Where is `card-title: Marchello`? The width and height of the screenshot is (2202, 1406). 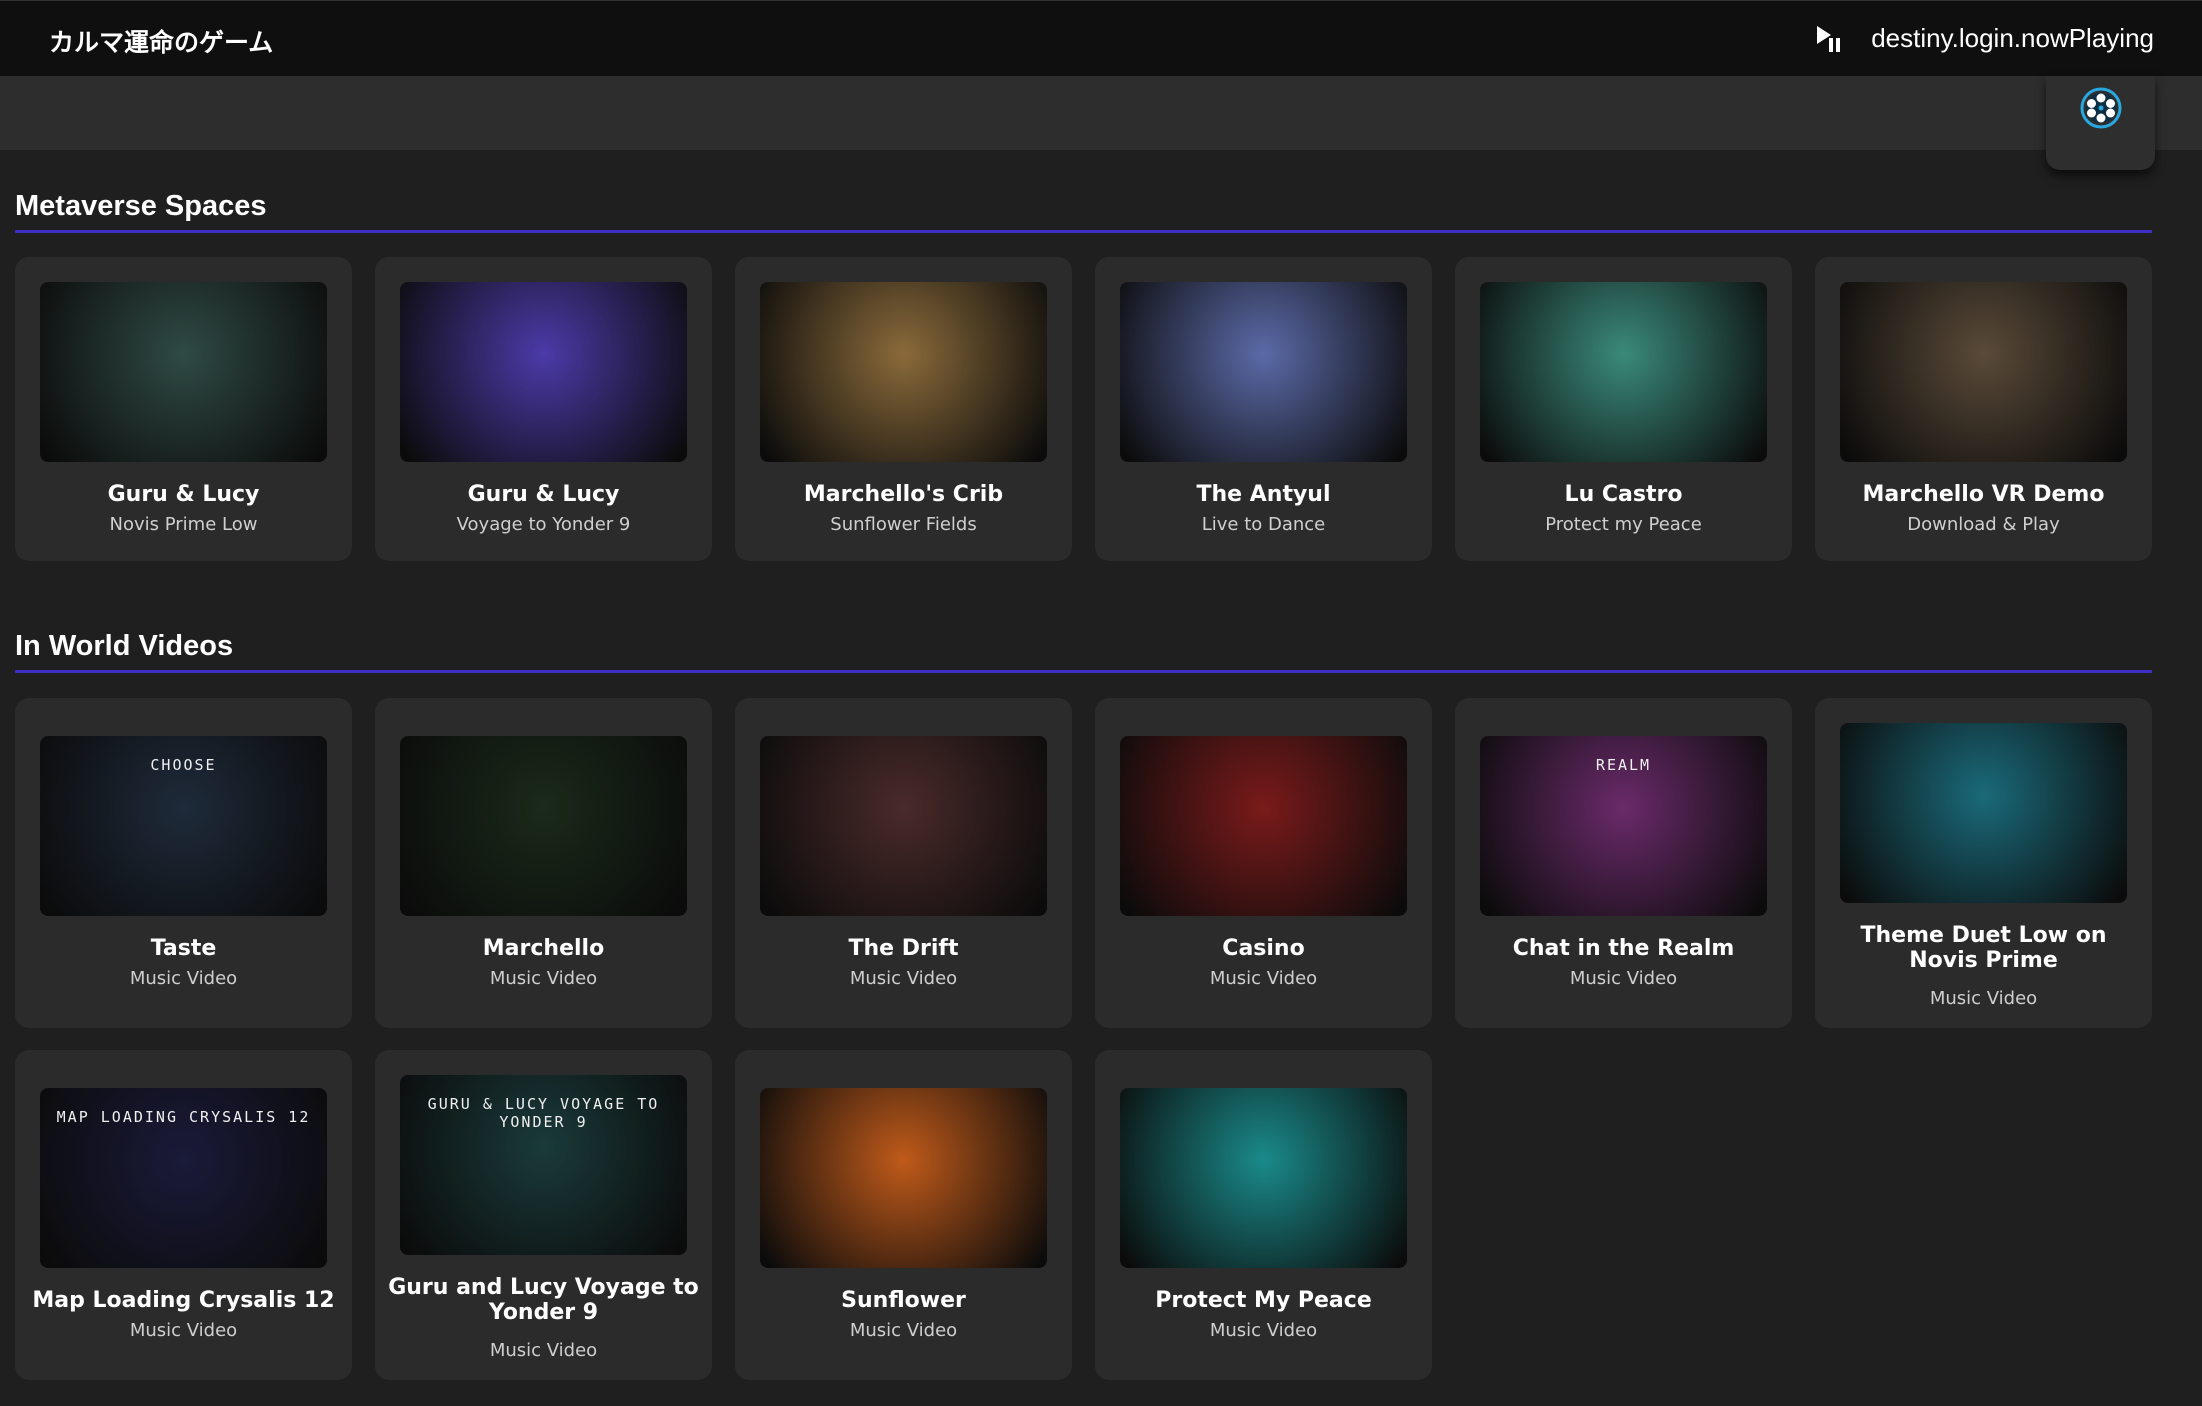
card-title: Marchello is located at coordinates (543, 948).